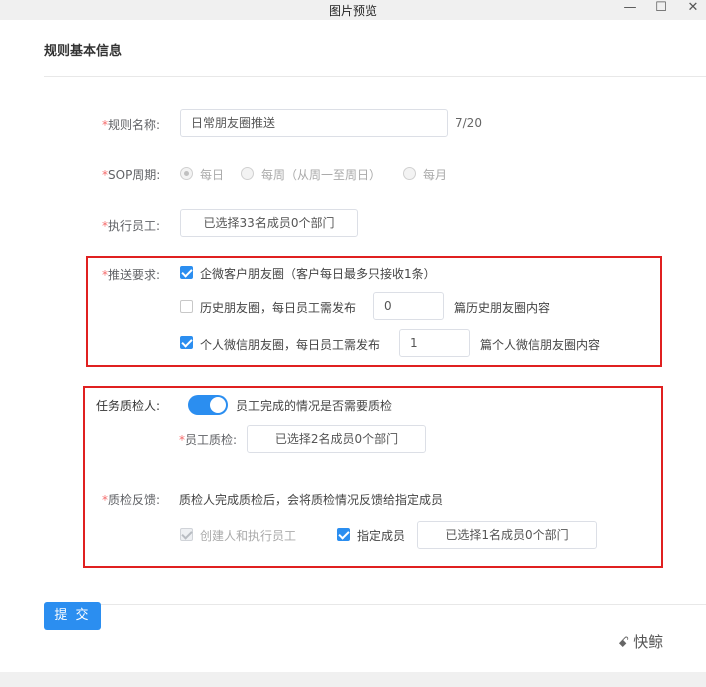 The height and width of the screenshot is (687, 706). What do you see at coordinates (540, 345) in the screenshot?
I see `personal-moments-suffix: 篇个人微信朋友圈内容` at bounding box center [540, 345].